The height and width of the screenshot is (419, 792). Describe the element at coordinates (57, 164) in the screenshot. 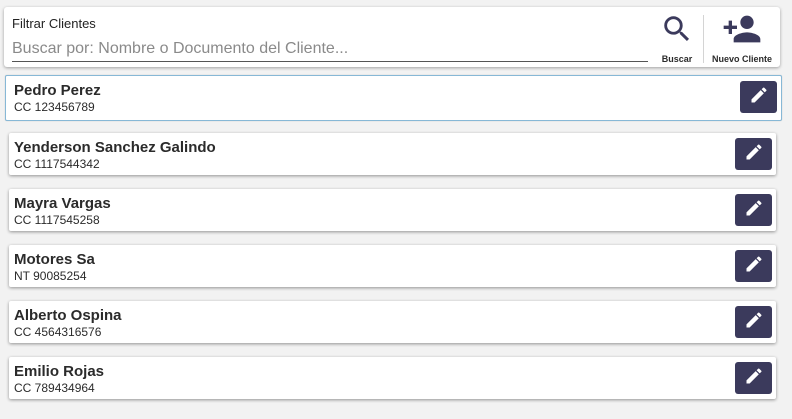

I see `client-document: CC 1117544342` at that location.